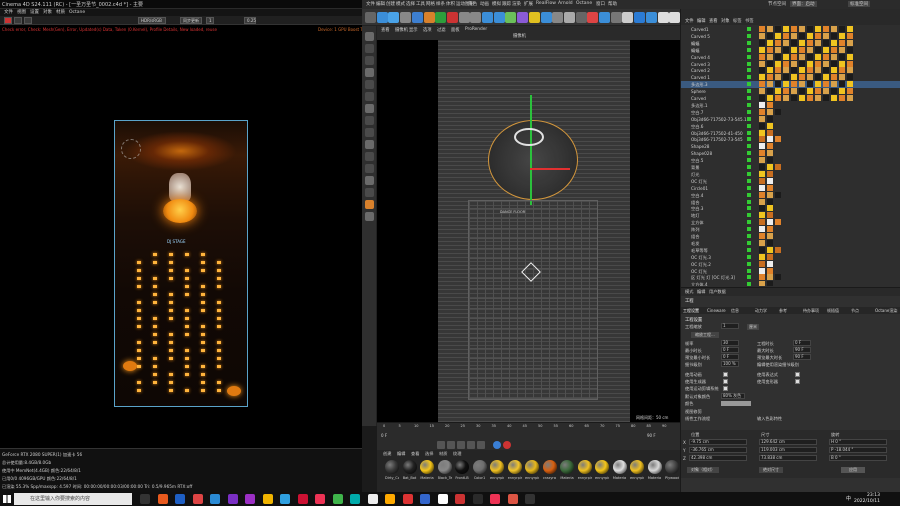 The image size is (900, 506). Describe the element at coordinates (370, 17) in the screenshot. I see `undo-icon` at that location.